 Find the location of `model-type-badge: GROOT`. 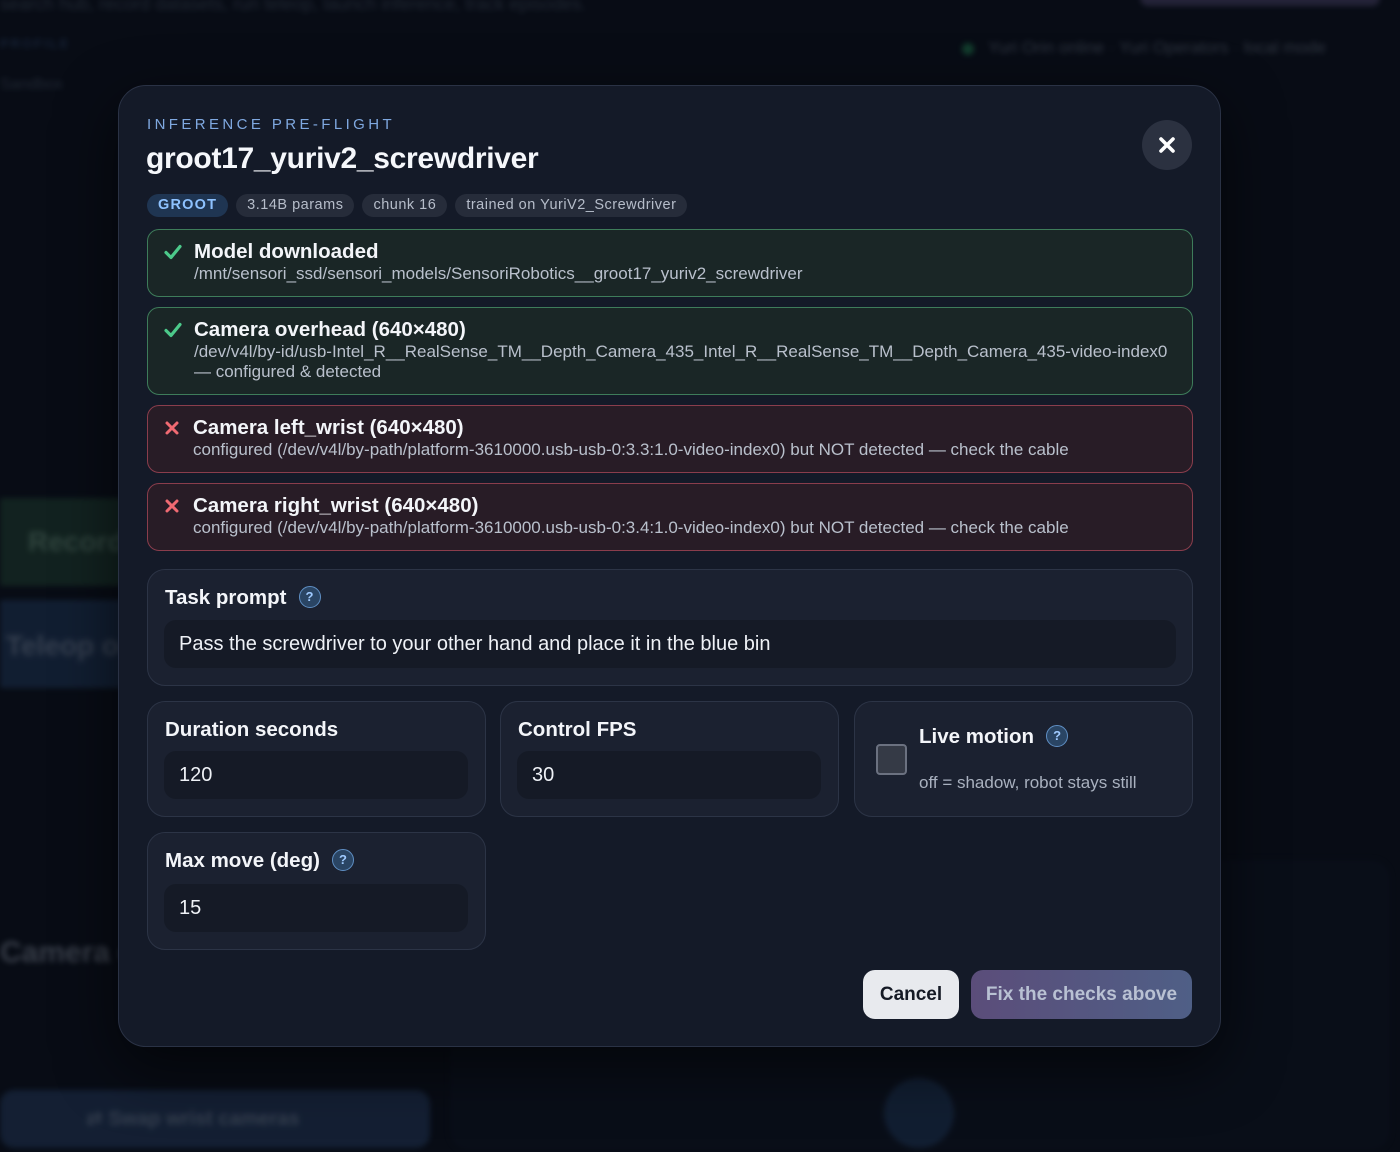

model-type-badge: GROOT is located at coordinates (188, 205).